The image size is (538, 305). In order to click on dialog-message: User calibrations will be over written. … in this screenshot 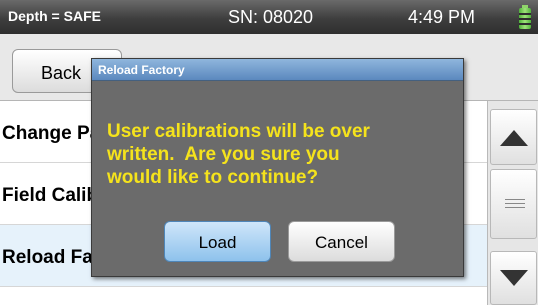, I will do `click(279, 154)`.